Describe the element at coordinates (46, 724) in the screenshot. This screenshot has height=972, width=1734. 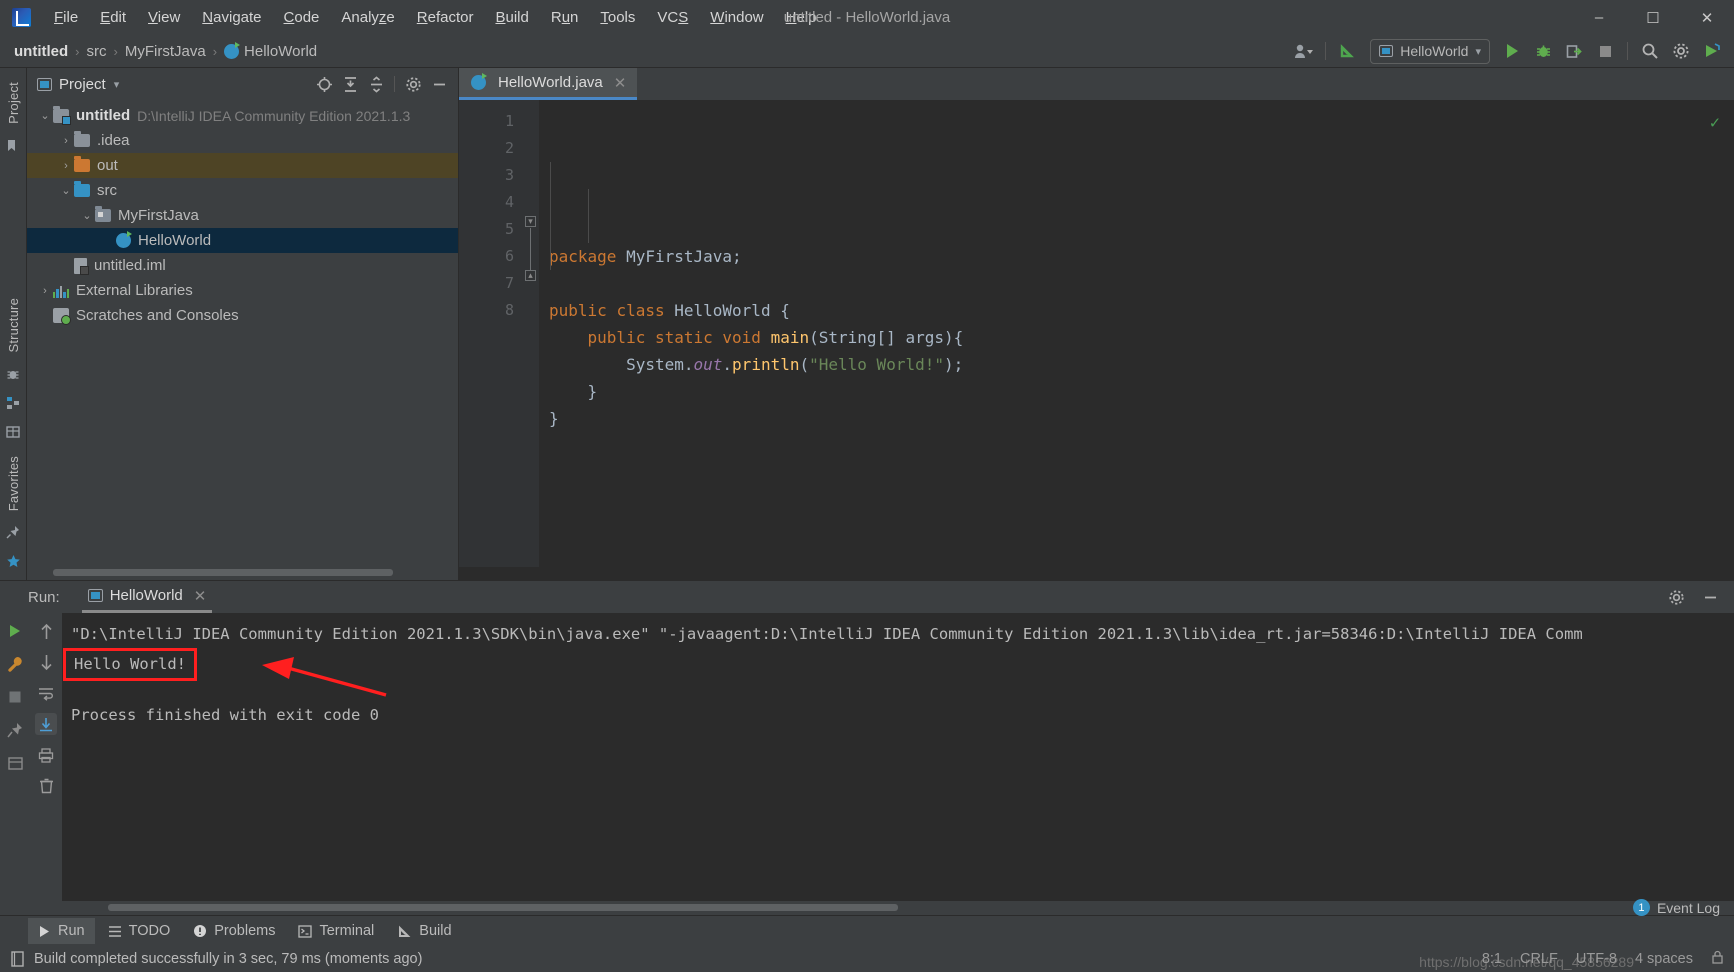
I see `scroll-to-end-icon` at that location.